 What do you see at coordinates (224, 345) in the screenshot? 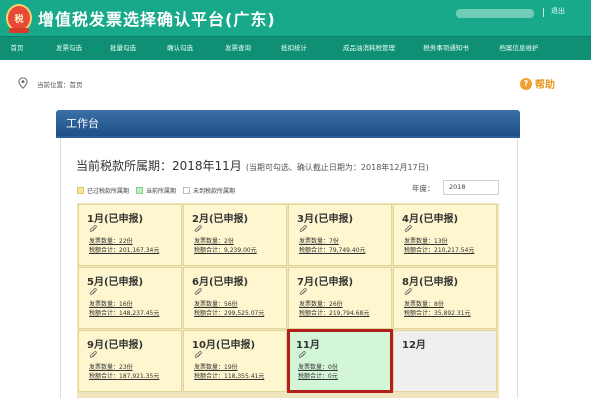
I see `month-title: 10月(已申报)` at bounding box center [224, 345].